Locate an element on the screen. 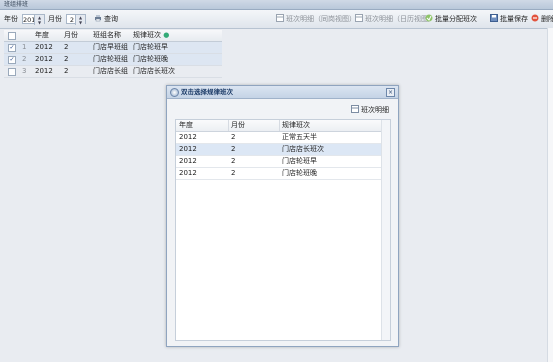  col-shift-label: 规律班次 is located at coordinates (147, 35).